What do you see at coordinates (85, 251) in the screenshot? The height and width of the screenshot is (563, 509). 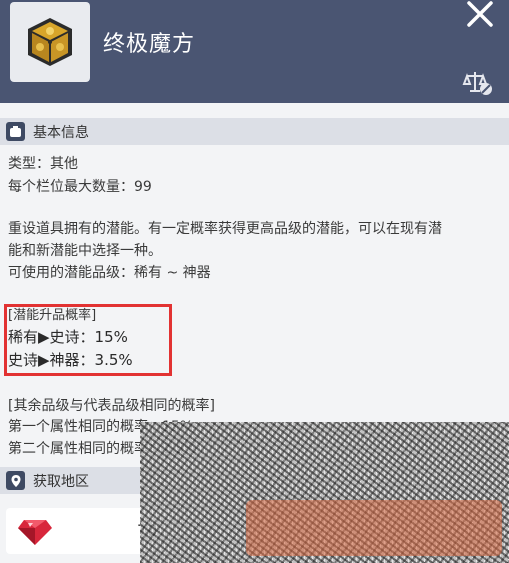 I see `description-line-2: 能和新潜能中选择一种。` at bounding box center [85, 251].